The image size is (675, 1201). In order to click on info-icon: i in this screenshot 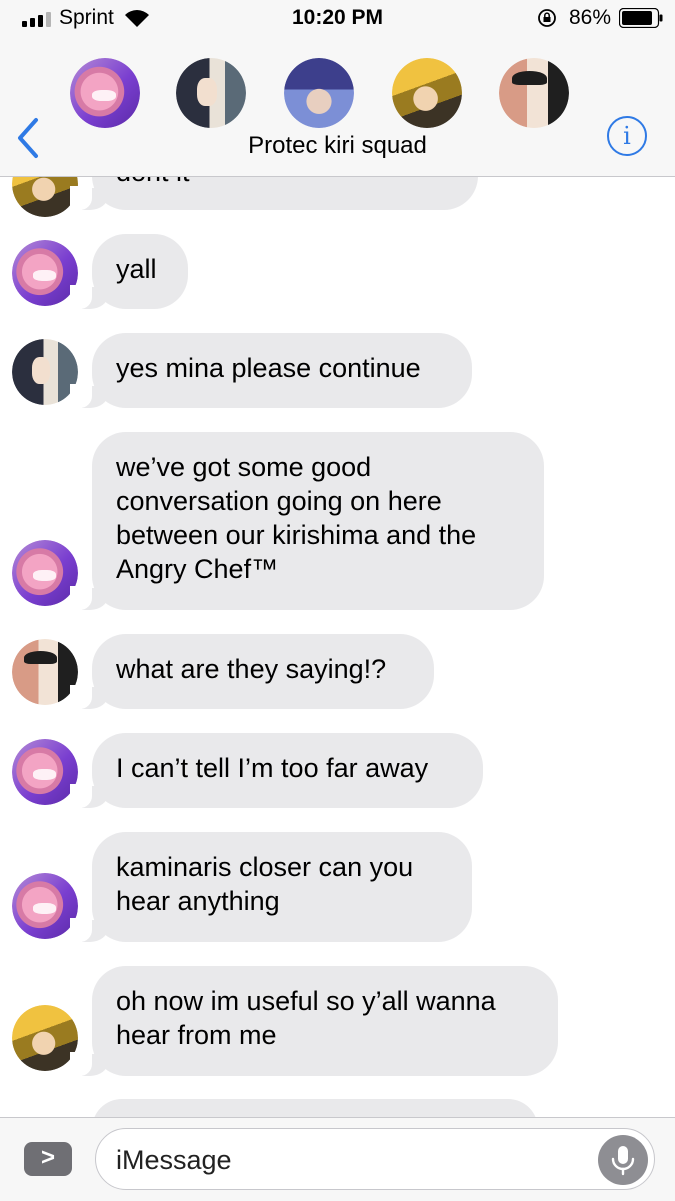, I will do `click(627, 136)`.